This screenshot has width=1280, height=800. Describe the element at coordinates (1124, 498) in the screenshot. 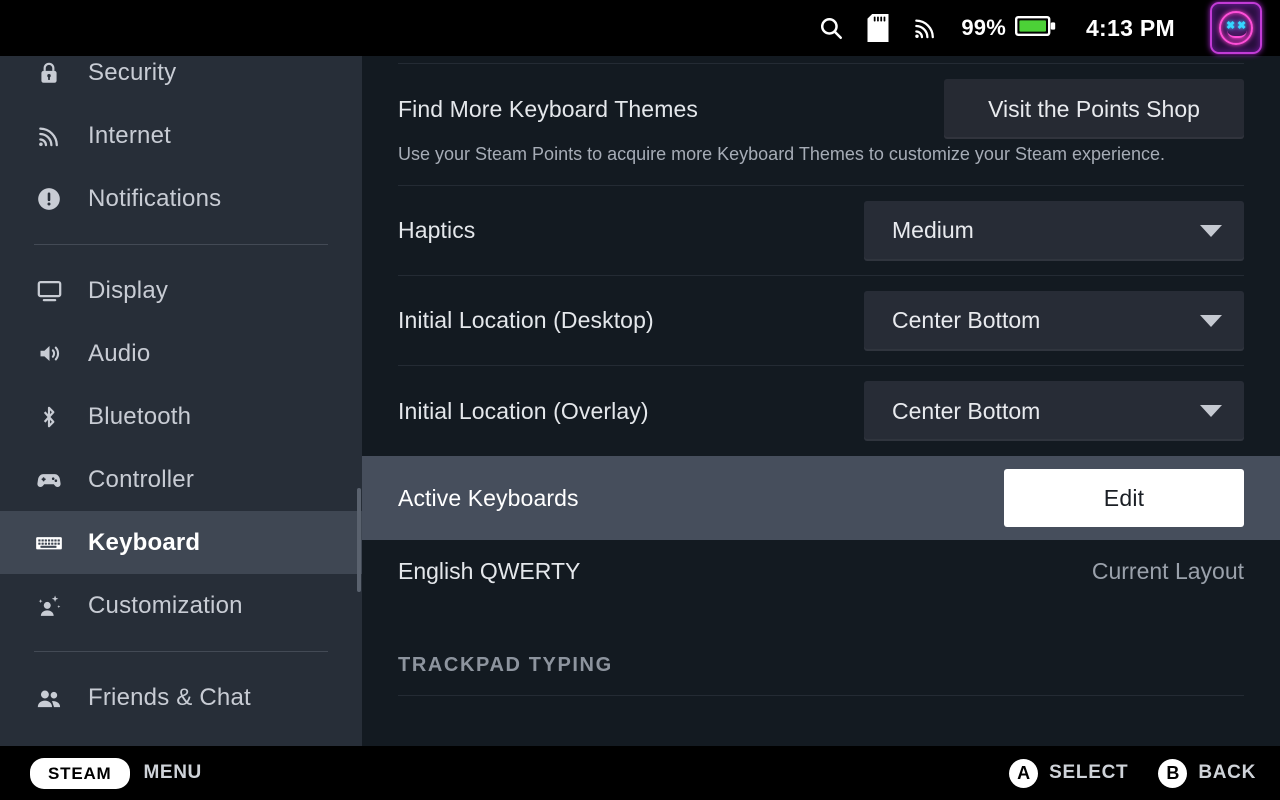

I see `edit-active-keyboards-button: Edit` at that location.